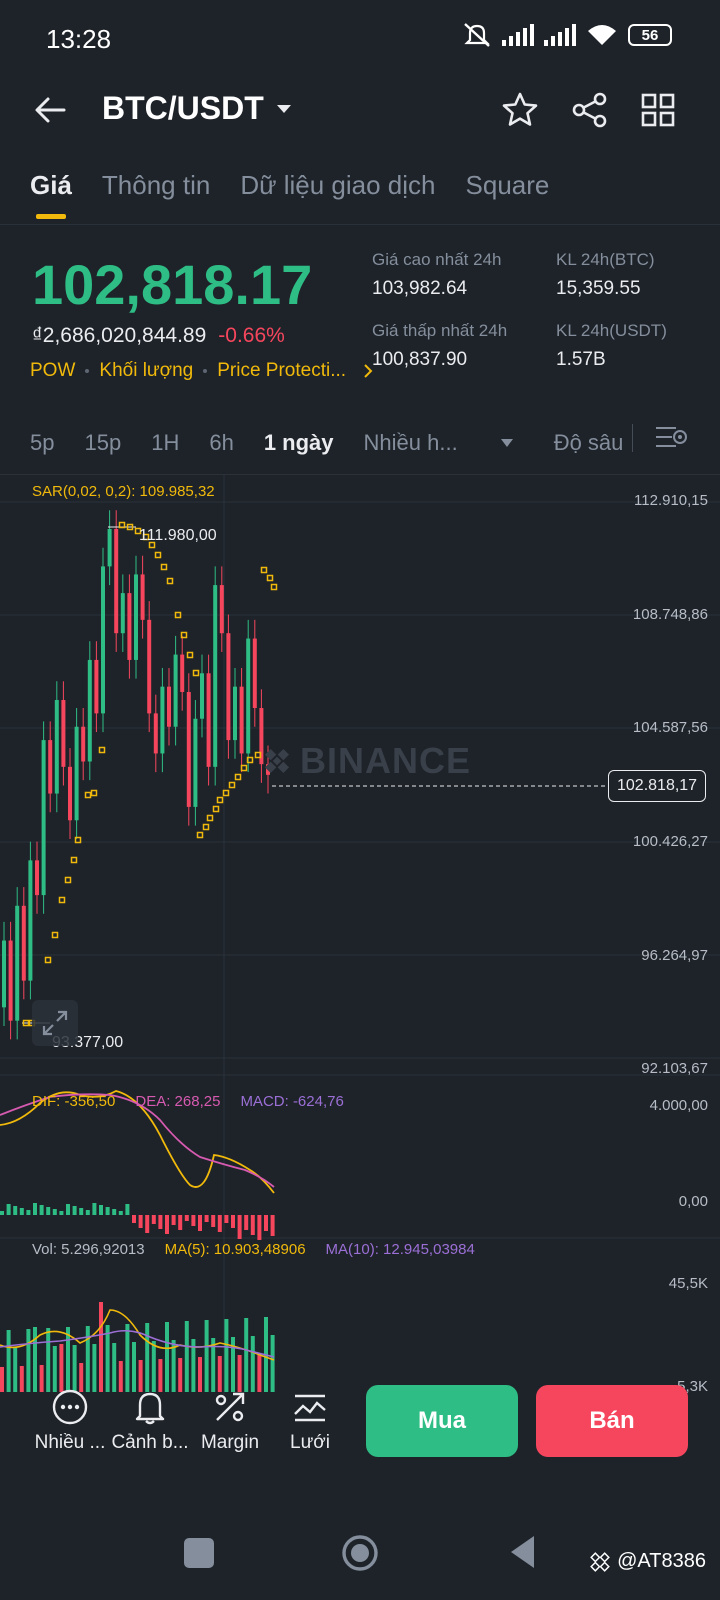 The width and height of the screenshot is (720, 1600). What do you see at coordinates (590, 110) in the screenshot?
I see `share-icon` at bounding box center [590, 110].